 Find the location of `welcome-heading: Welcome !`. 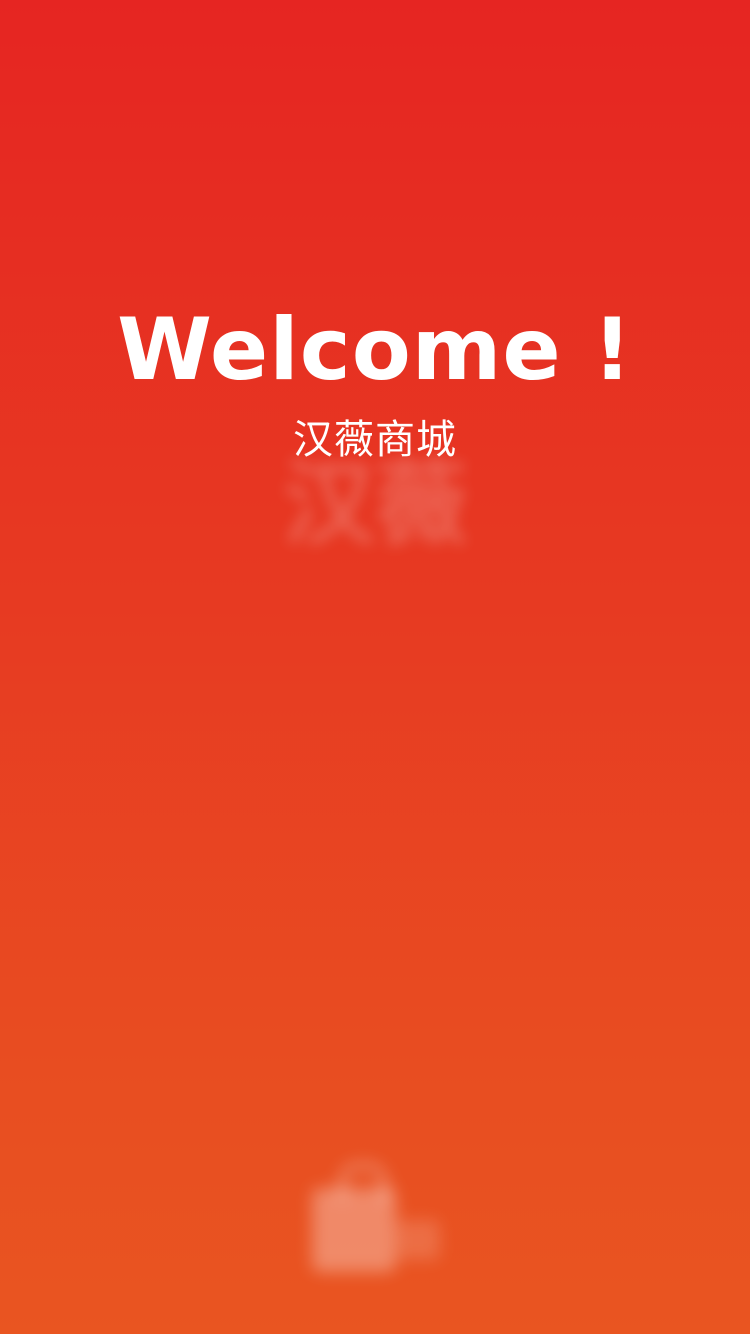

welcome-heading: Welcome ! is located at coordinates (375, 350).